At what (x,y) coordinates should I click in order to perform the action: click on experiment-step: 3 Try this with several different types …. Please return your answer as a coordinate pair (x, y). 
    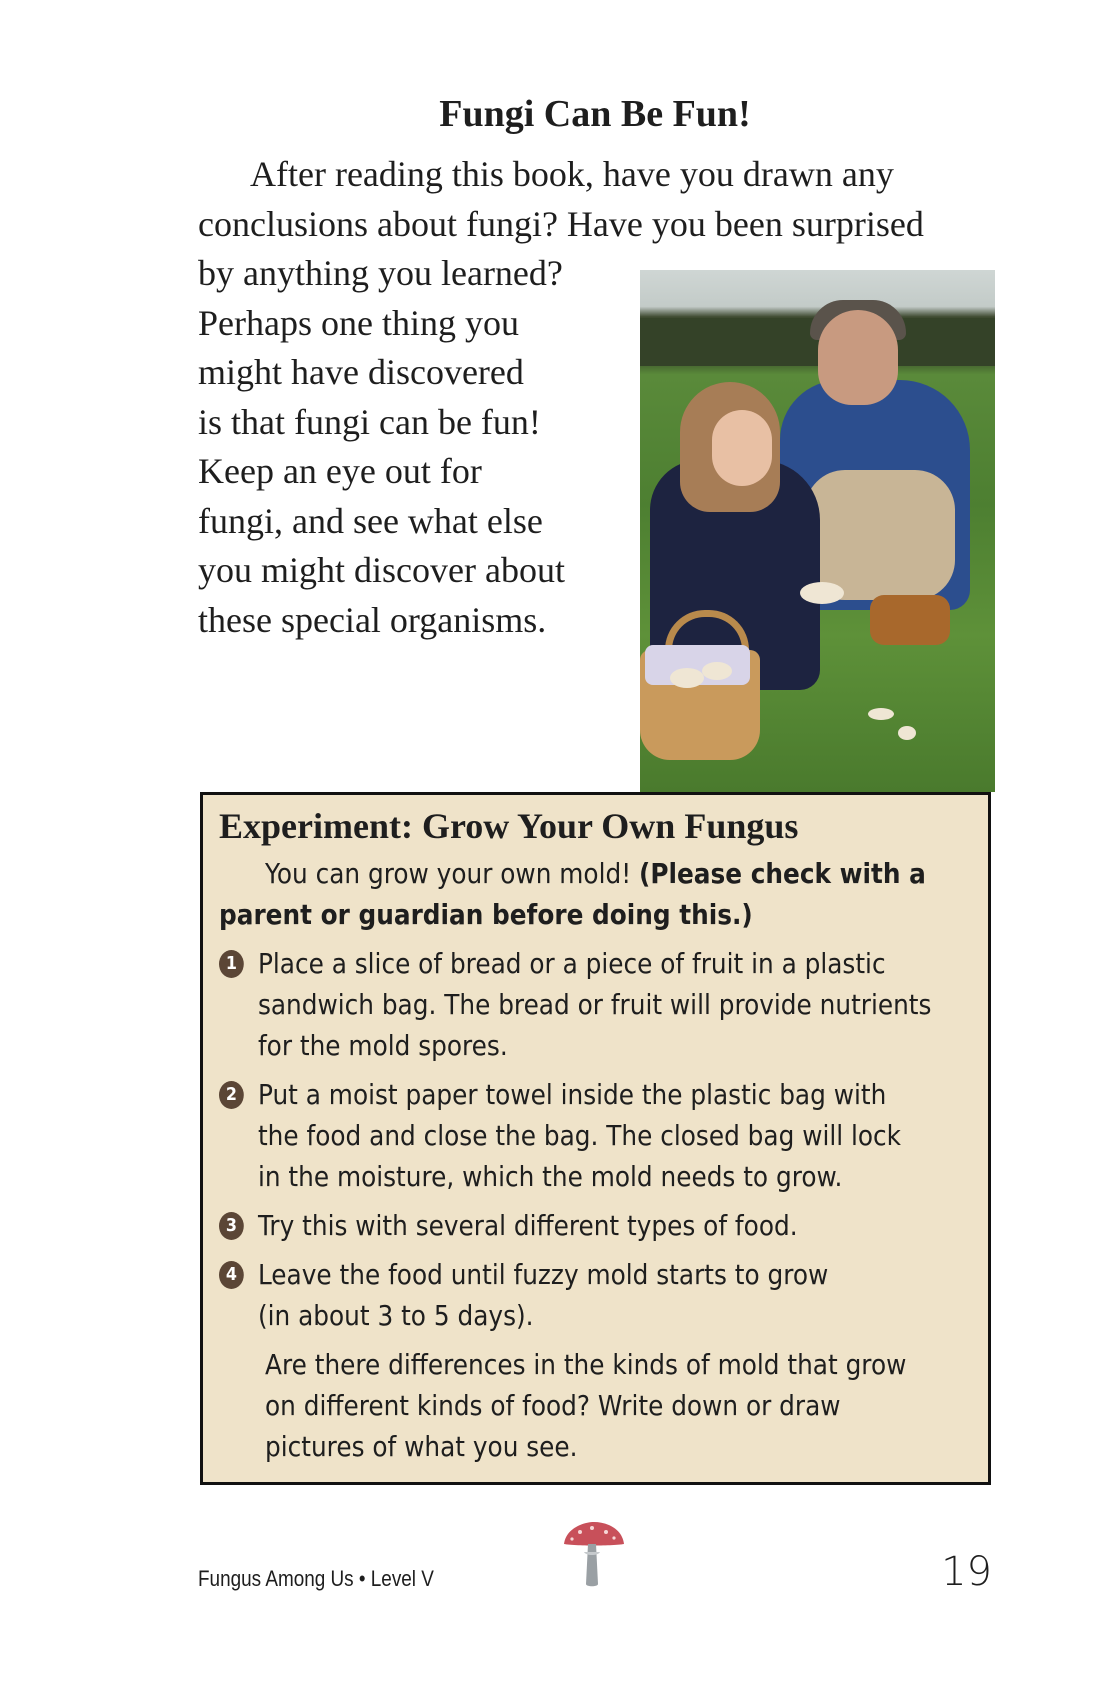
    Looking at the image, I should click on (555, 1225).